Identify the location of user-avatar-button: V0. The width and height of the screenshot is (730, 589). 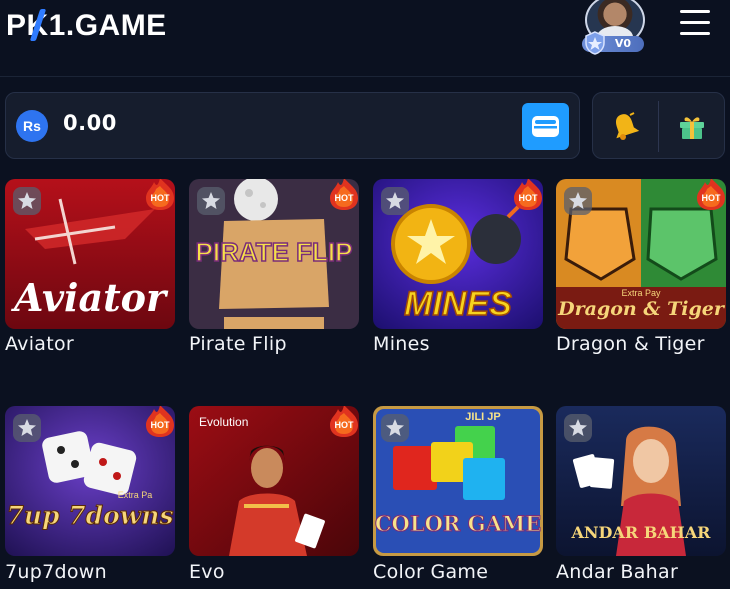
(613, 28).